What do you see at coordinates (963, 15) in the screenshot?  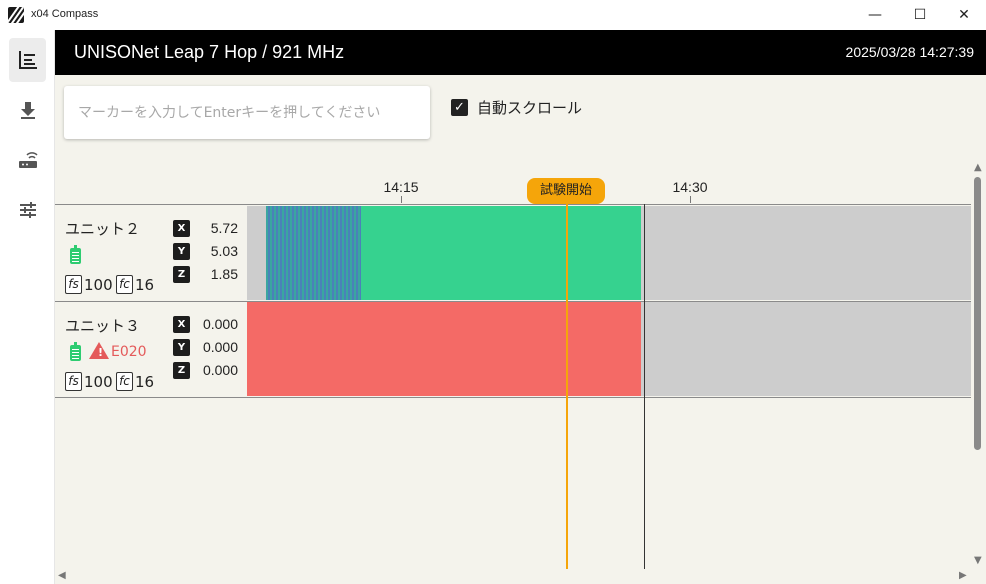 I see `close-button: ✕` at bounding box center [963, 15].